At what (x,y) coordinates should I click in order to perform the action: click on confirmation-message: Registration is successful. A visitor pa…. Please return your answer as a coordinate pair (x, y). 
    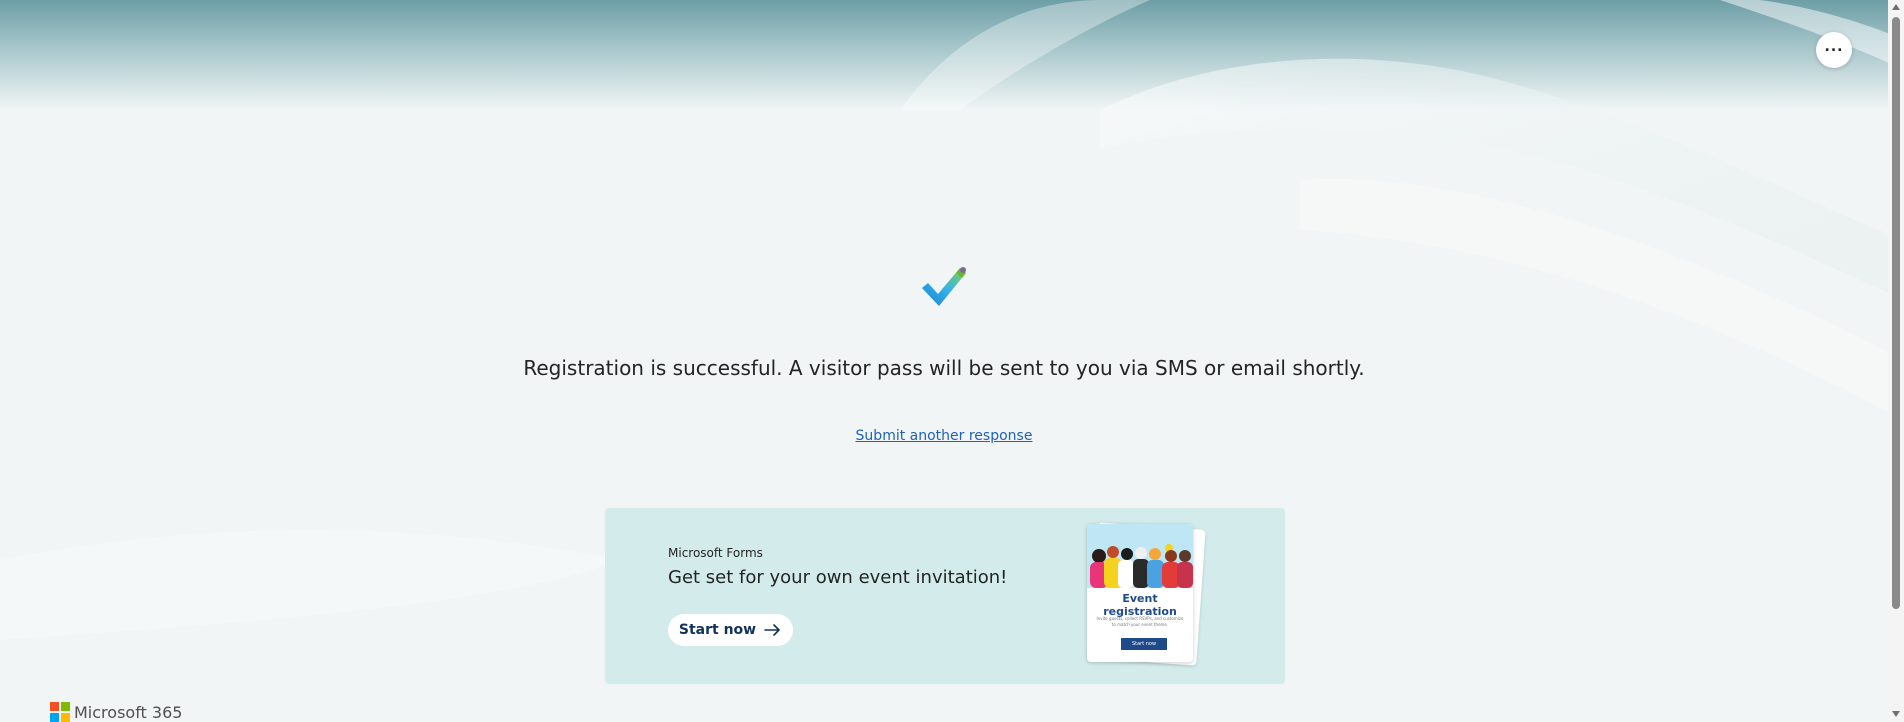
    Looking at the image, I should click on (944, 368).